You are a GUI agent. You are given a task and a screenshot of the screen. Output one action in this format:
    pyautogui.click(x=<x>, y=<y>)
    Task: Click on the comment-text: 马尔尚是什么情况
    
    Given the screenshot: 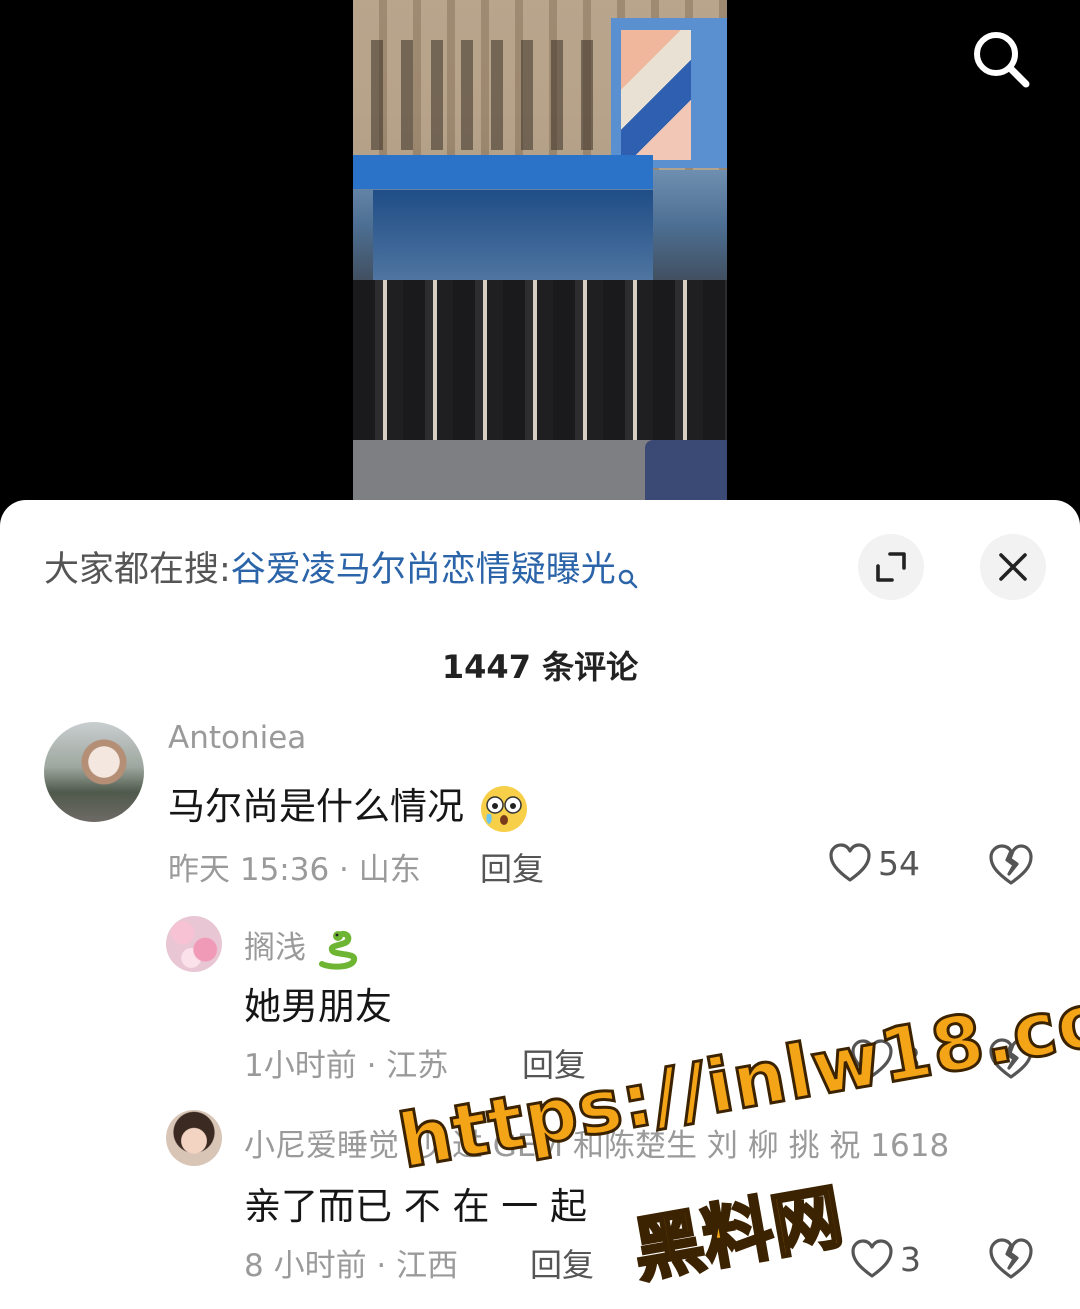 What is the action you would take?
    pyautogui.click(x=350, y=805)
    